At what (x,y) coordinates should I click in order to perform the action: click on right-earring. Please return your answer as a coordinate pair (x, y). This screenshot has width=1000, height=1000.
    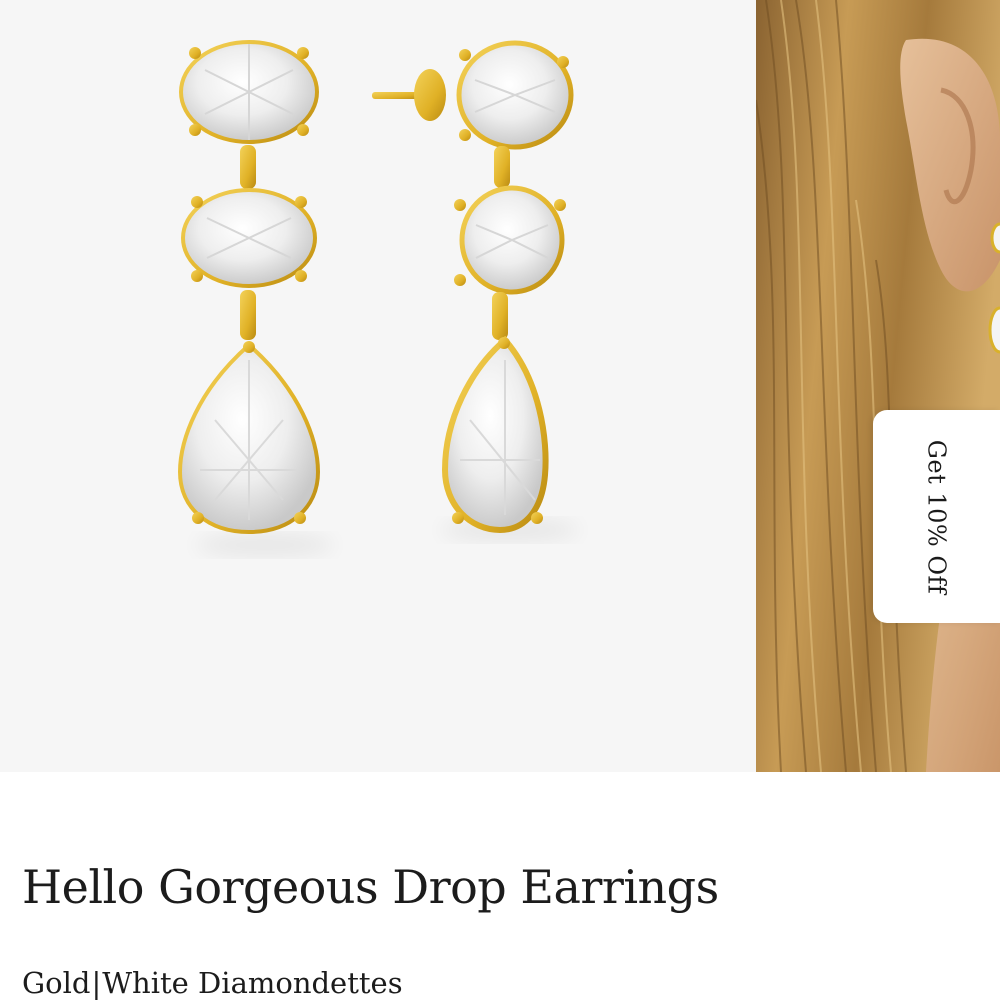
    Looking at the image, I should click on (473, 287).